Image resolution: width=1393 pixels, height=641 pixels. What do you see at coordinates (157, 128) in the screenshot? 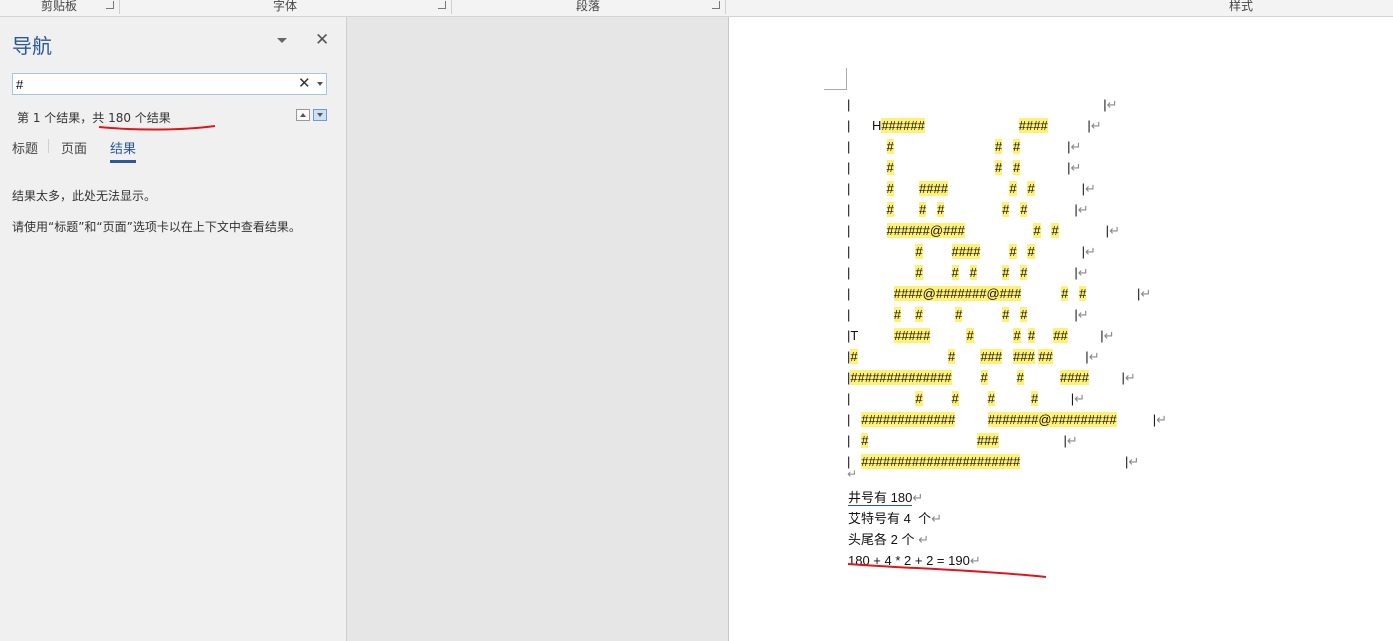
I see `annotation-underline-count` at bounding box center [157, 128].